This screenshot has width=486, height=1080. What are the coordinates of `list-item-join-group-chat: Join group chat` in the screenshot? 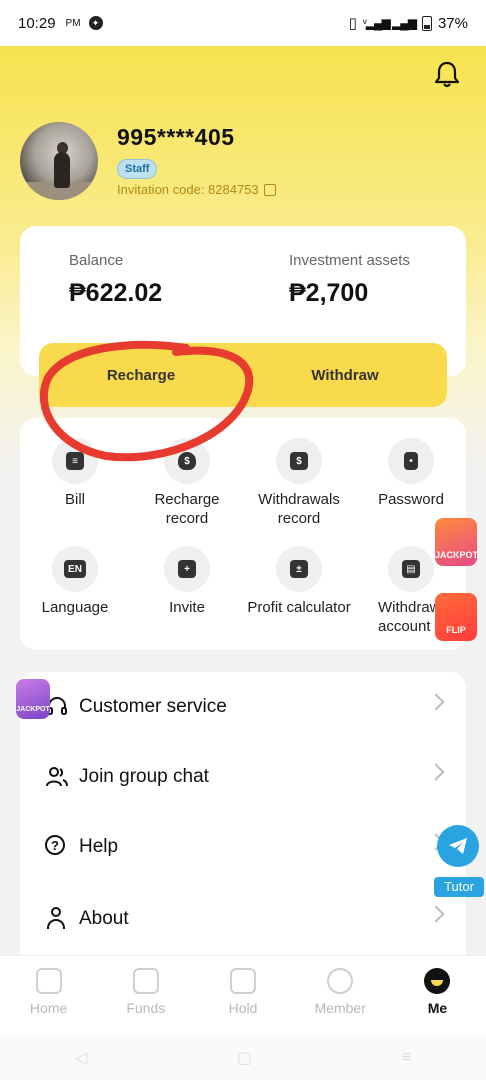 It's located at (243, 777).